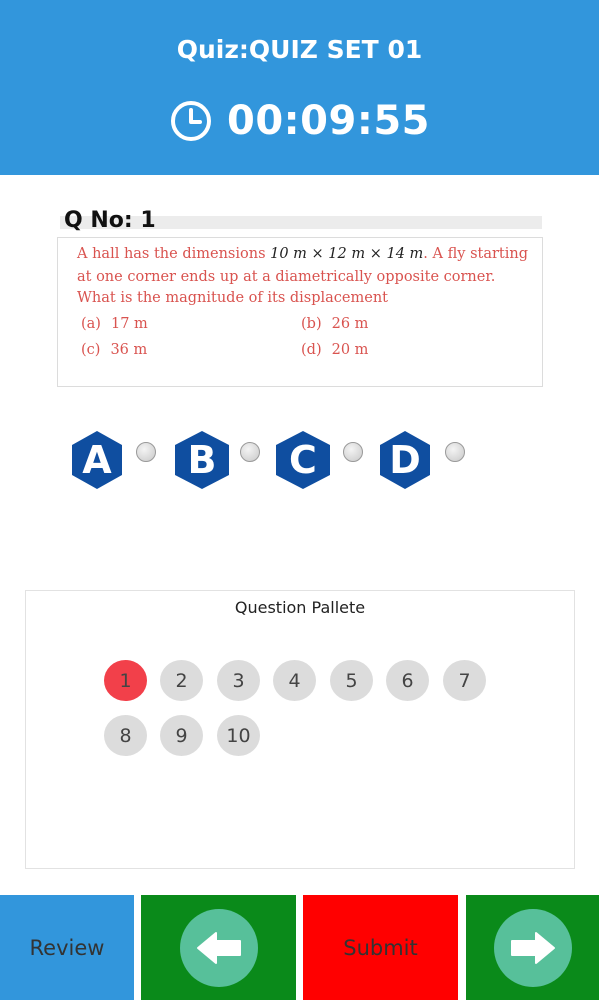  I want to click on hexagon-c-icon: C, so click(301, 460).